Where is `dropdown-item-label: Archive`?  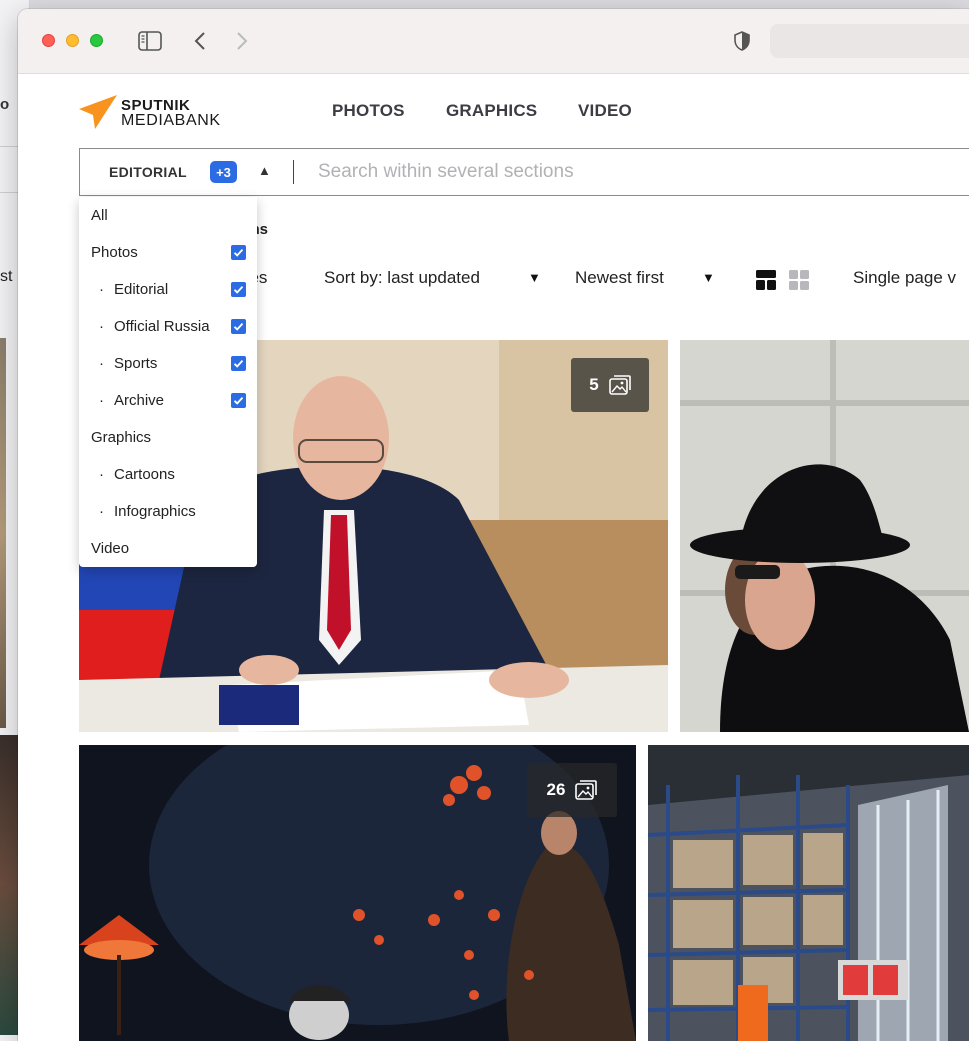 dropdown-item-label: Archive is located at coordinates (139, 400).